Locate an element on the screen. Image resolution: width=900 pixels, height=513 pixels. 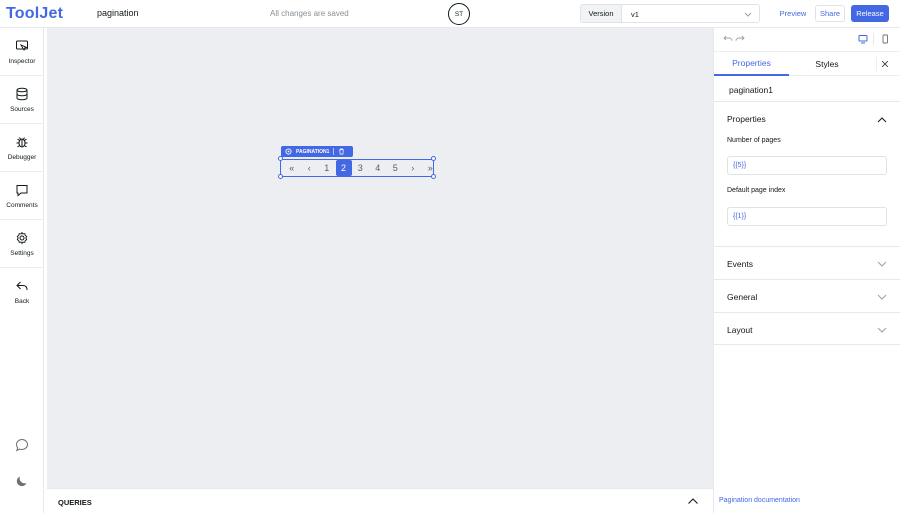
preview-button: Preview is located at coordinates (793, 13).